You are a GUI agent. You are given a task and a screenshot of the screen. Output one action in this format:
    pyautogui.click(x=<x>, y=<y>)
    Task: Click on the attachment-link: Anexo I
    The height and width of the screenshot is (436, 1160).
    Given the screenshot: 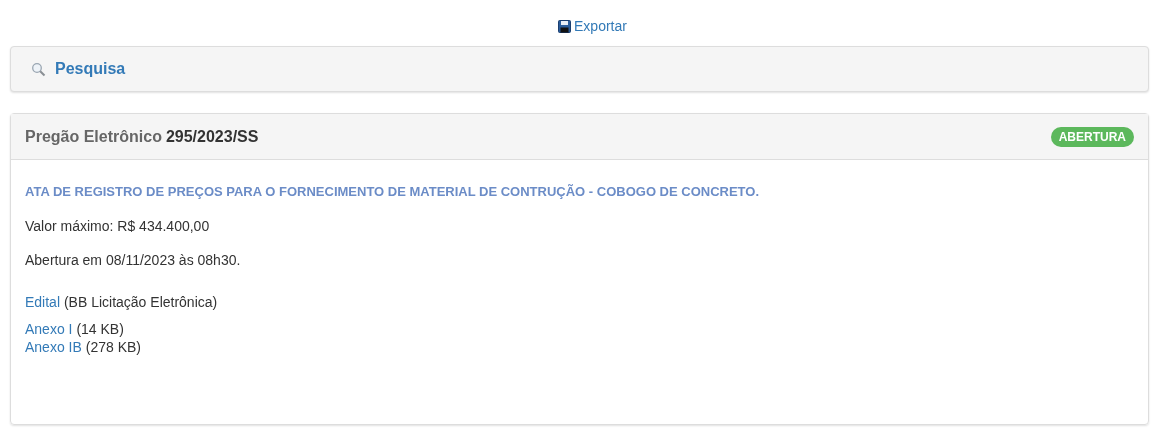 What is the action you would take?
    pyautogui.click(x=49, y=329)
    